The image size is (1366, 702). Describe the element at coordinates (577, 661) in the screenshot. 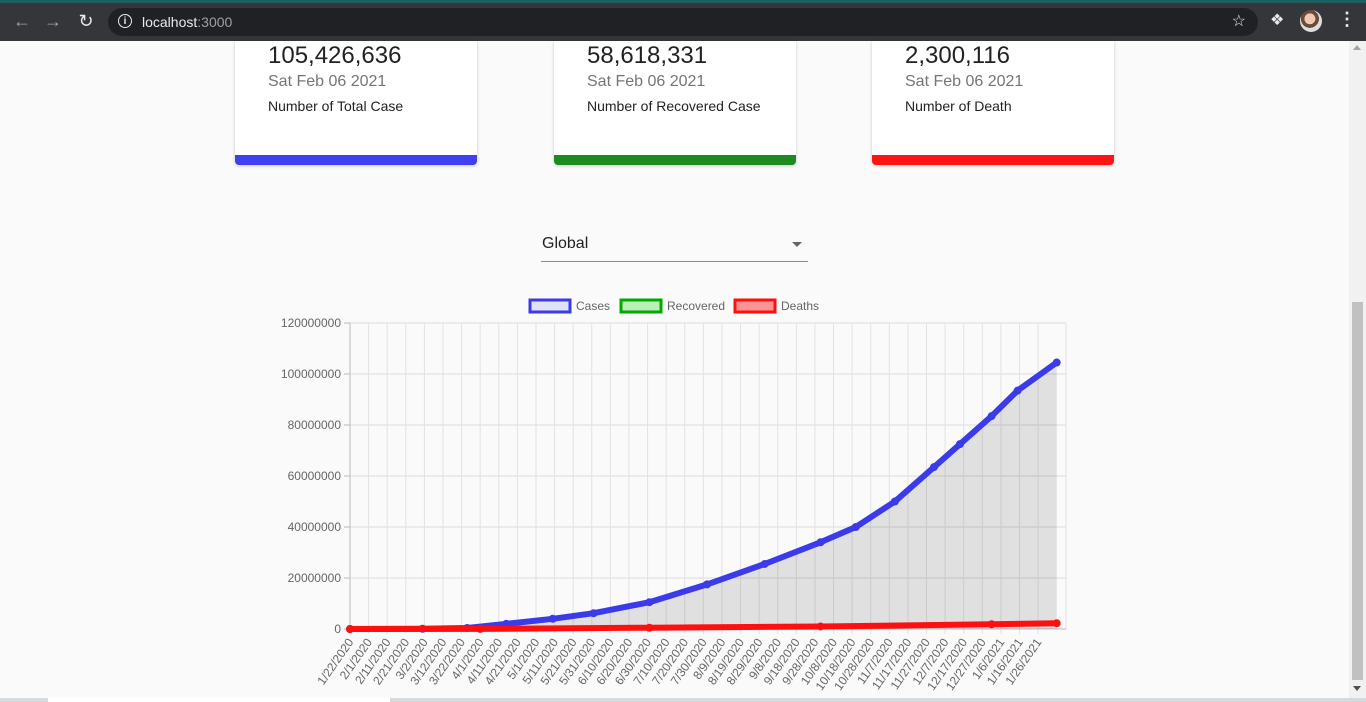

I see `x-tick-label: 5/31/2020` at that location.